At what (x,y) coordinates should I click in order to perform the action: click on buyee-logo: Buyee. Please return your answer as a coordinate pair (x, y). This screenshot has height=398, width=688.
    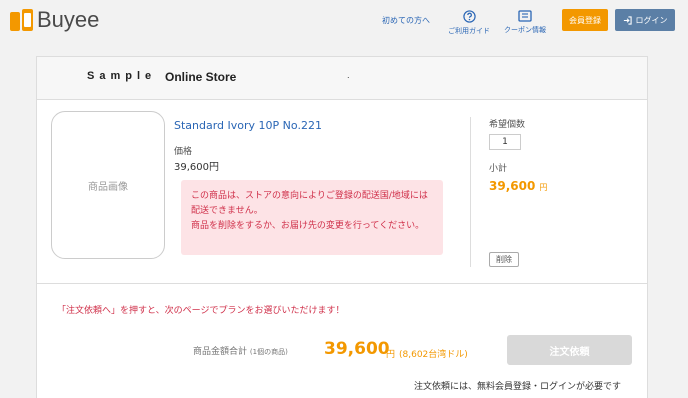
    Looking at the image, I should click on (54, 20).